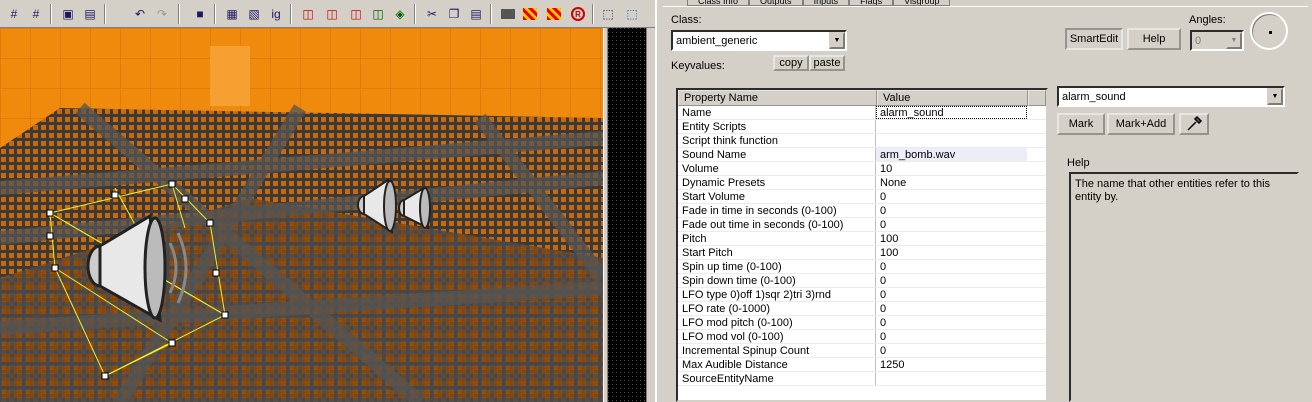 The height and width of the screenshot is (402, 1312). Describe the element at coordinates (1198, 40) in the screenshot. I see `angles-value: 0` at that location.